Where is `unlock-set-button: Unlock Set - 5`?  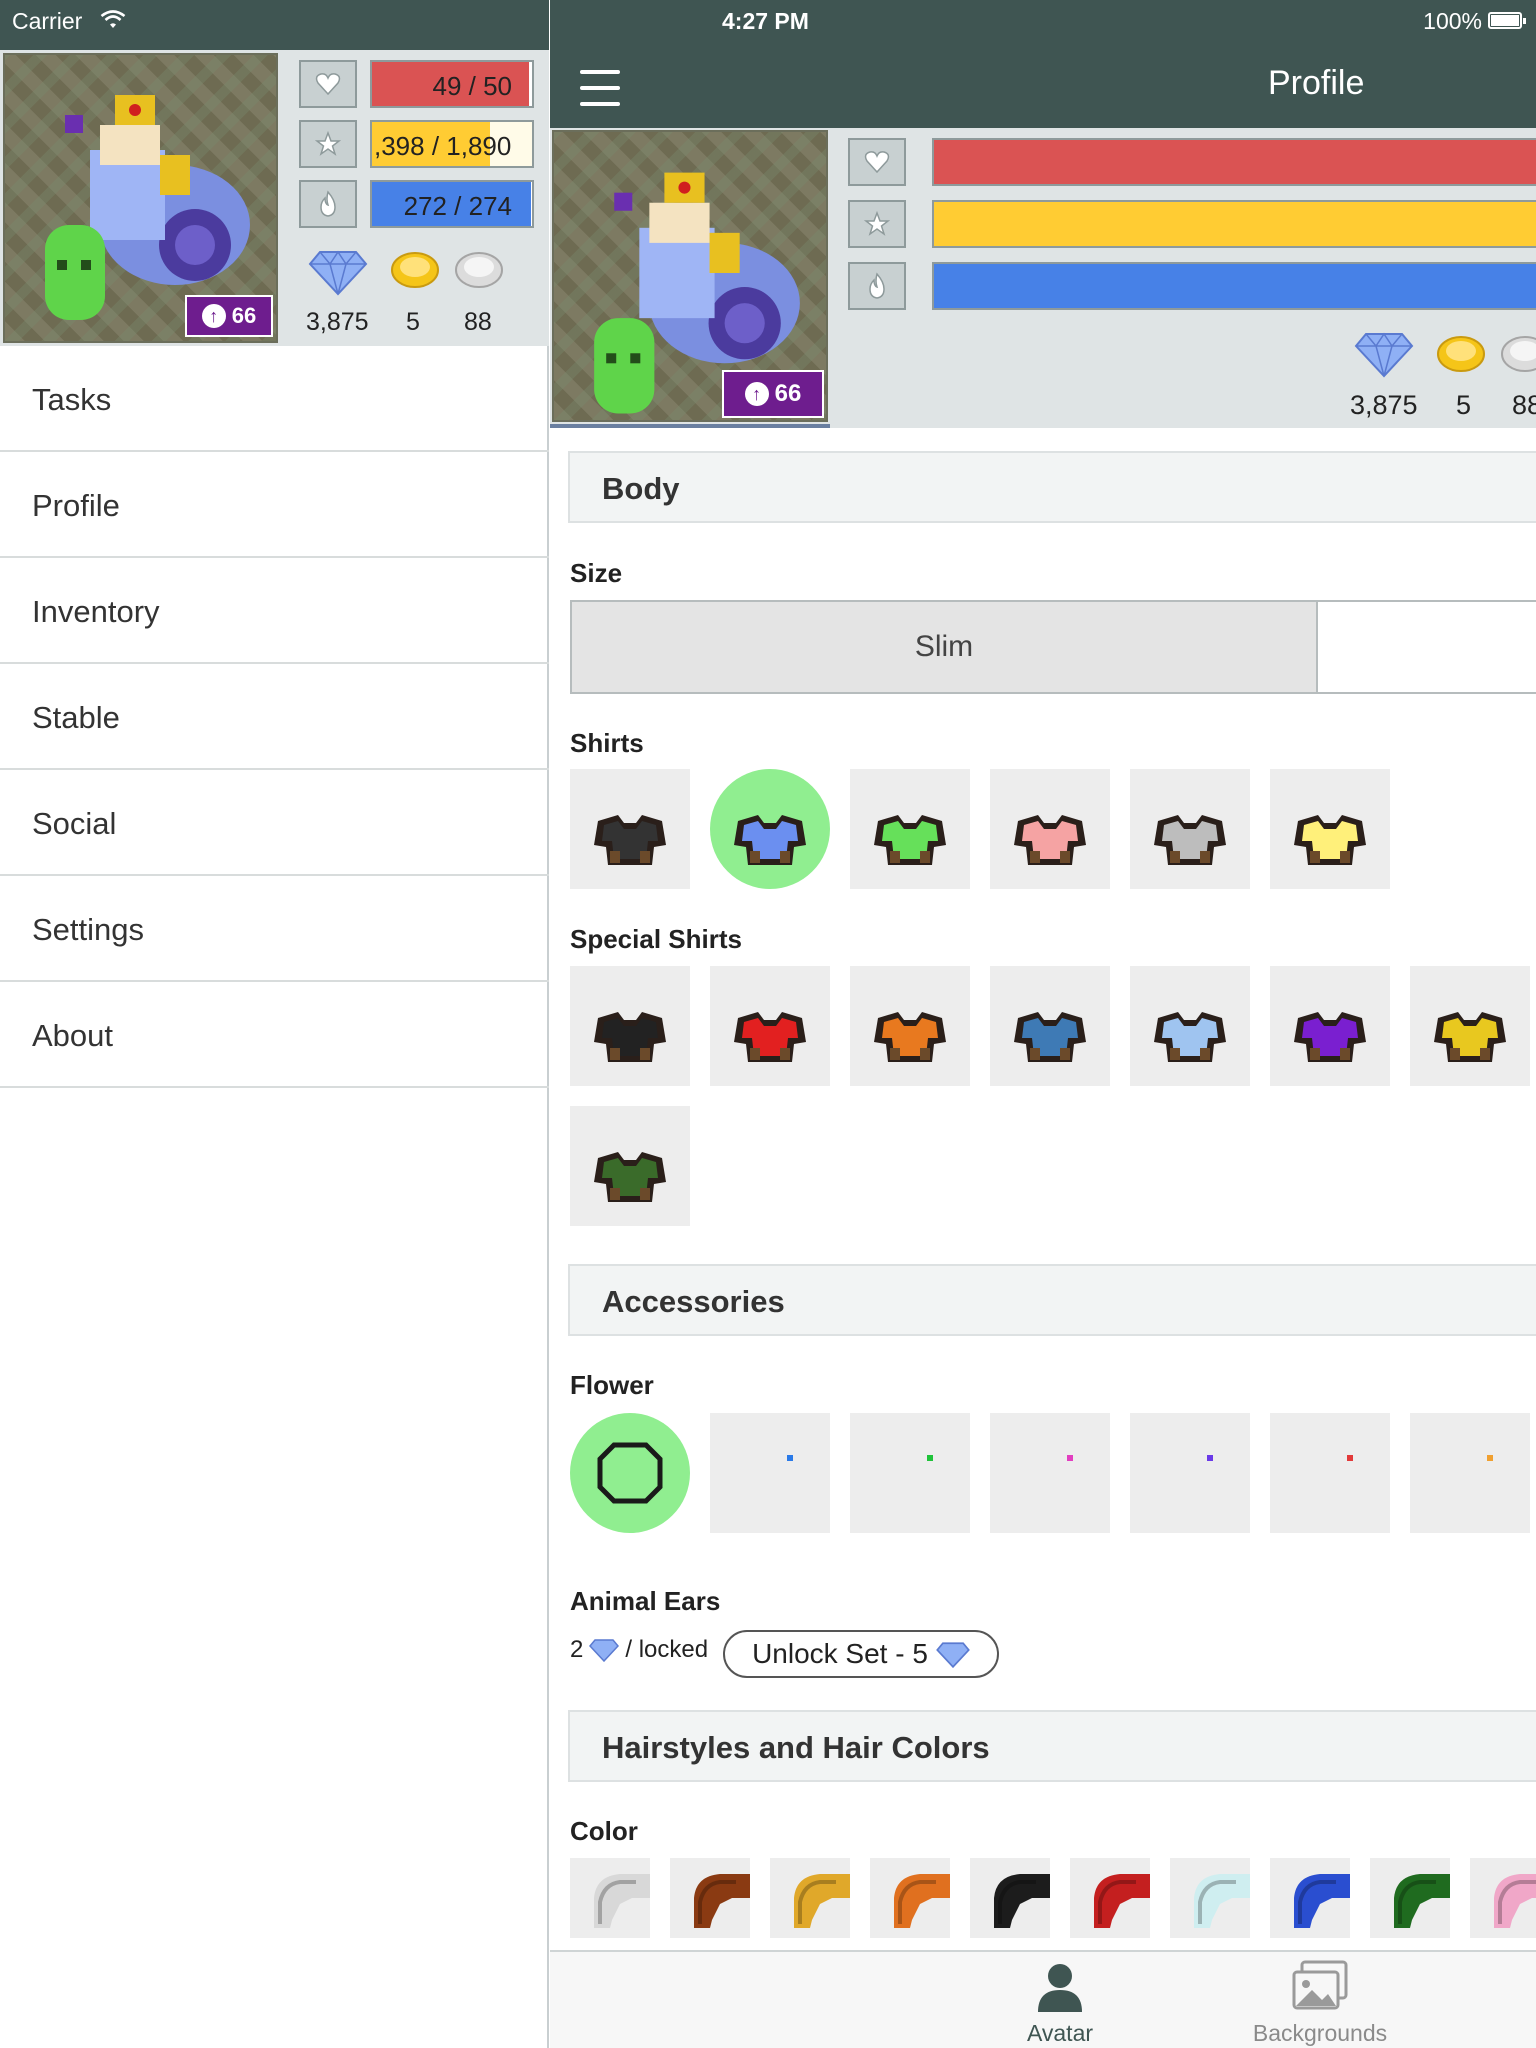
unlock-set-button: Unlock Set - 5 is located at coordinates (861, 1654).